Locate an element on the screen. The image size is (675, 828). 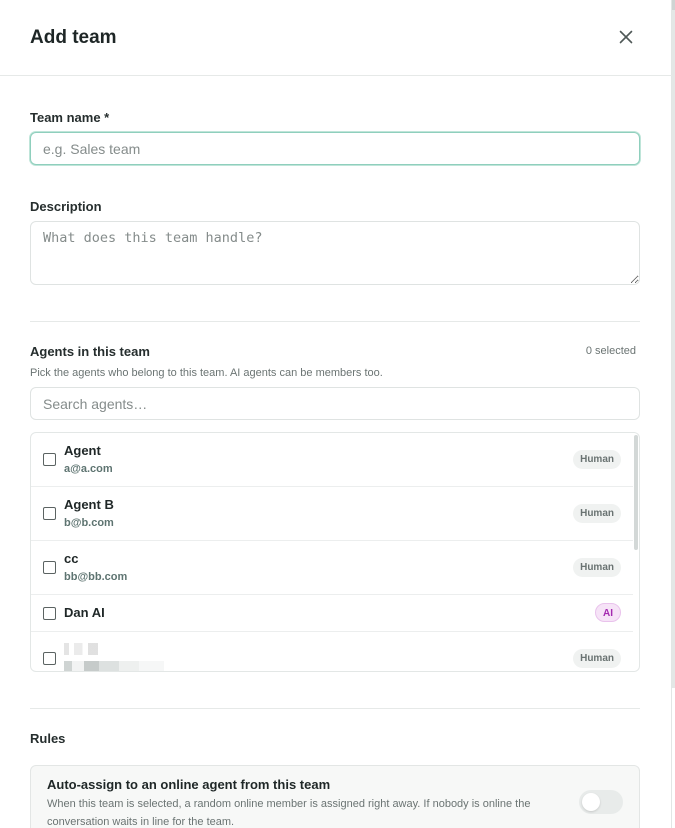
agent-row: Human is located at coordinates (332, 651).